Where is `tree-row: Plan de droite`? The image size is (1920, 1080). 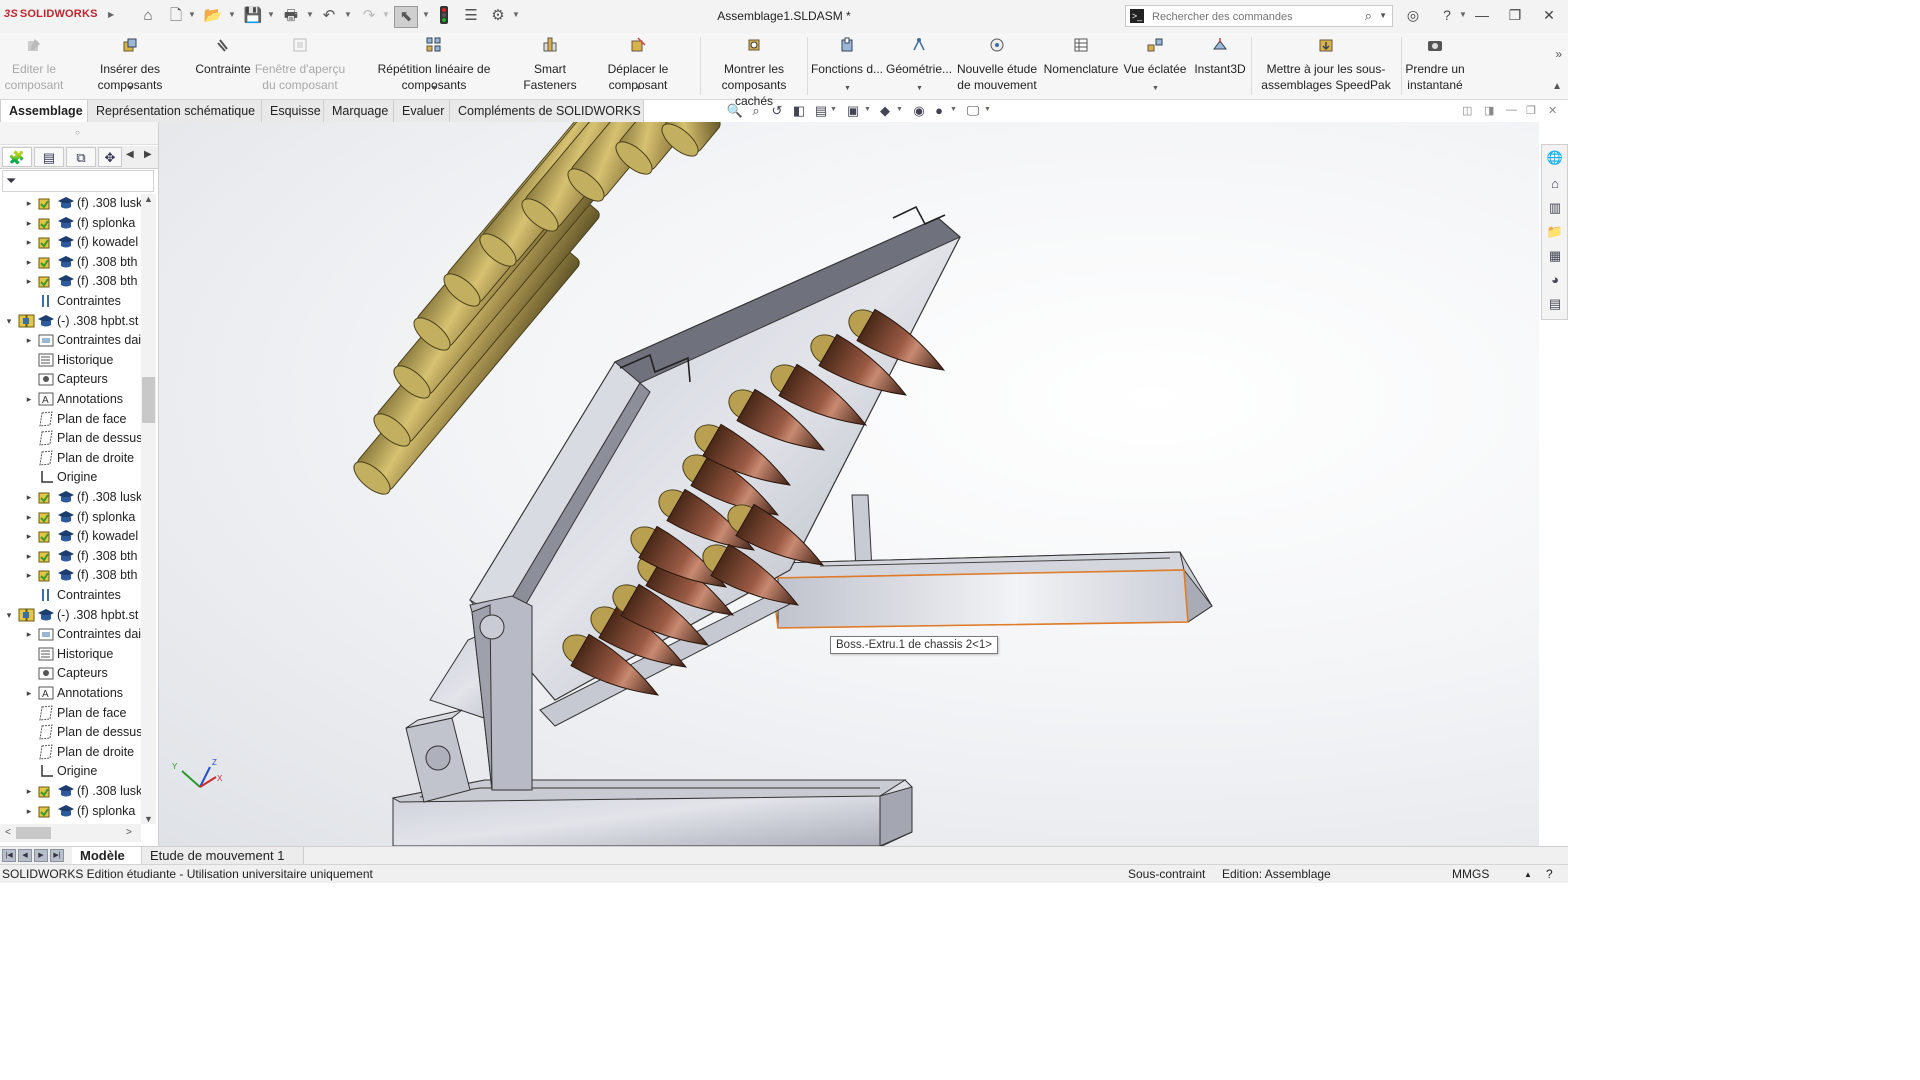 tree-row: Plan de droite is located at coordinates (70, 458).